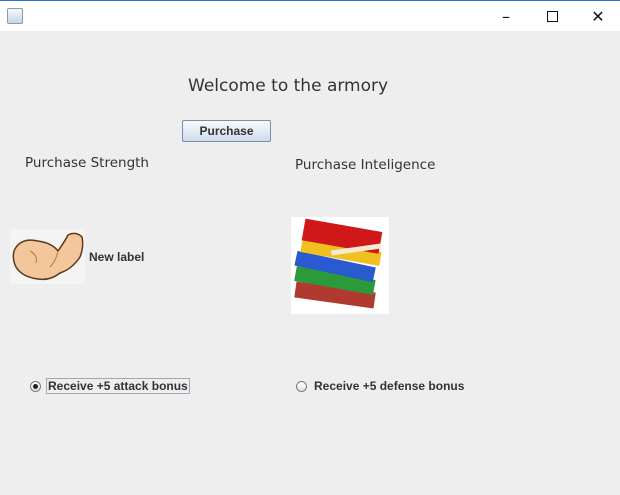 This screenshot has width=620, height=495. What do you see at coordinates (35, 386) in the screenshot?
I see `radio-selected-icon` at bounding box center [35, 386].